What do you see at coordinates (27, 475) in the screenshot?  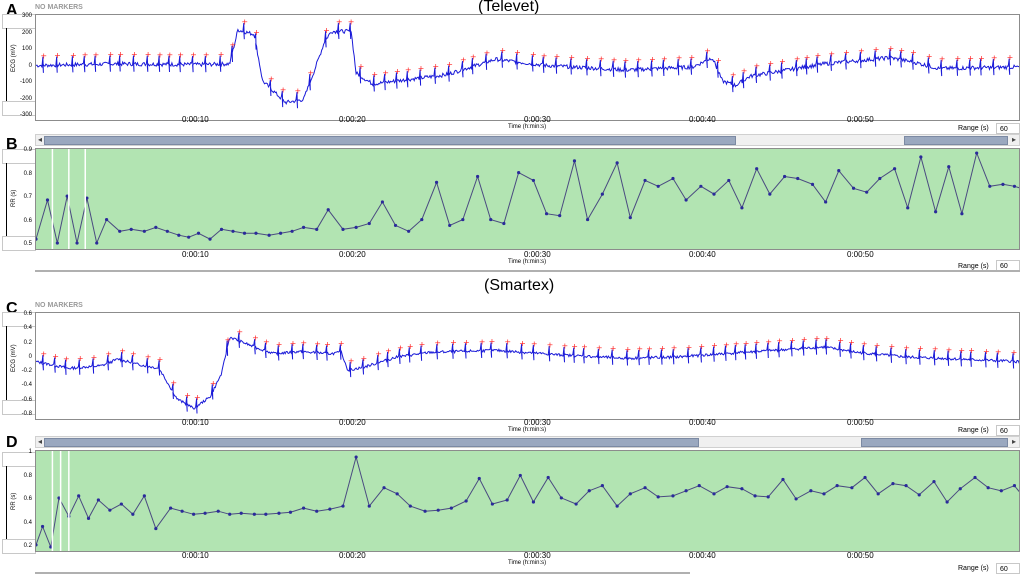 I see `ytick-label: 0.8` at bounding box center [27, 475].